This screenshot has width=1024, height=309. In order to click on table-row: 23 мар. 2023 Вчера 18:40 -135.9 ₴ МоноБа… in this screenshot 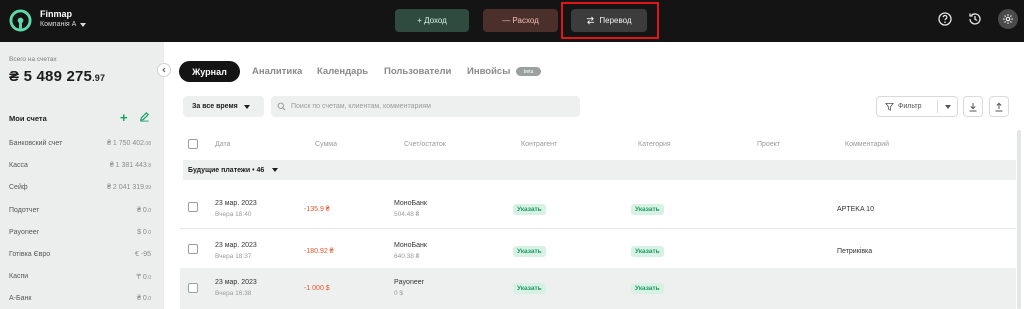, I will do `click(598, 206)`.